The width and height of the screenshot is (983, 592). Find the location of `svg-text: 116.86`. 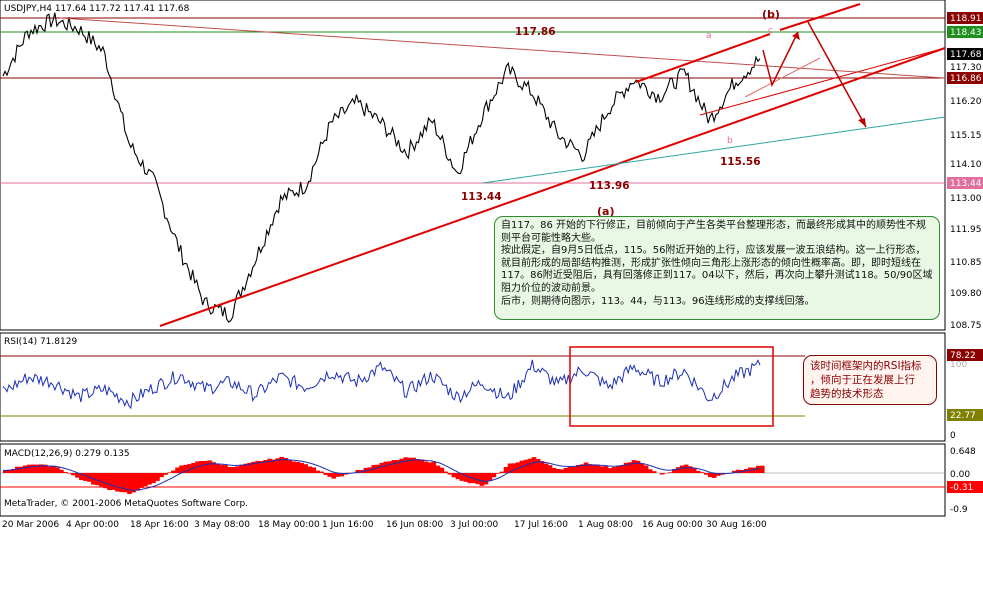

svg-text: 116.86 is located at coordinates (966, 79).